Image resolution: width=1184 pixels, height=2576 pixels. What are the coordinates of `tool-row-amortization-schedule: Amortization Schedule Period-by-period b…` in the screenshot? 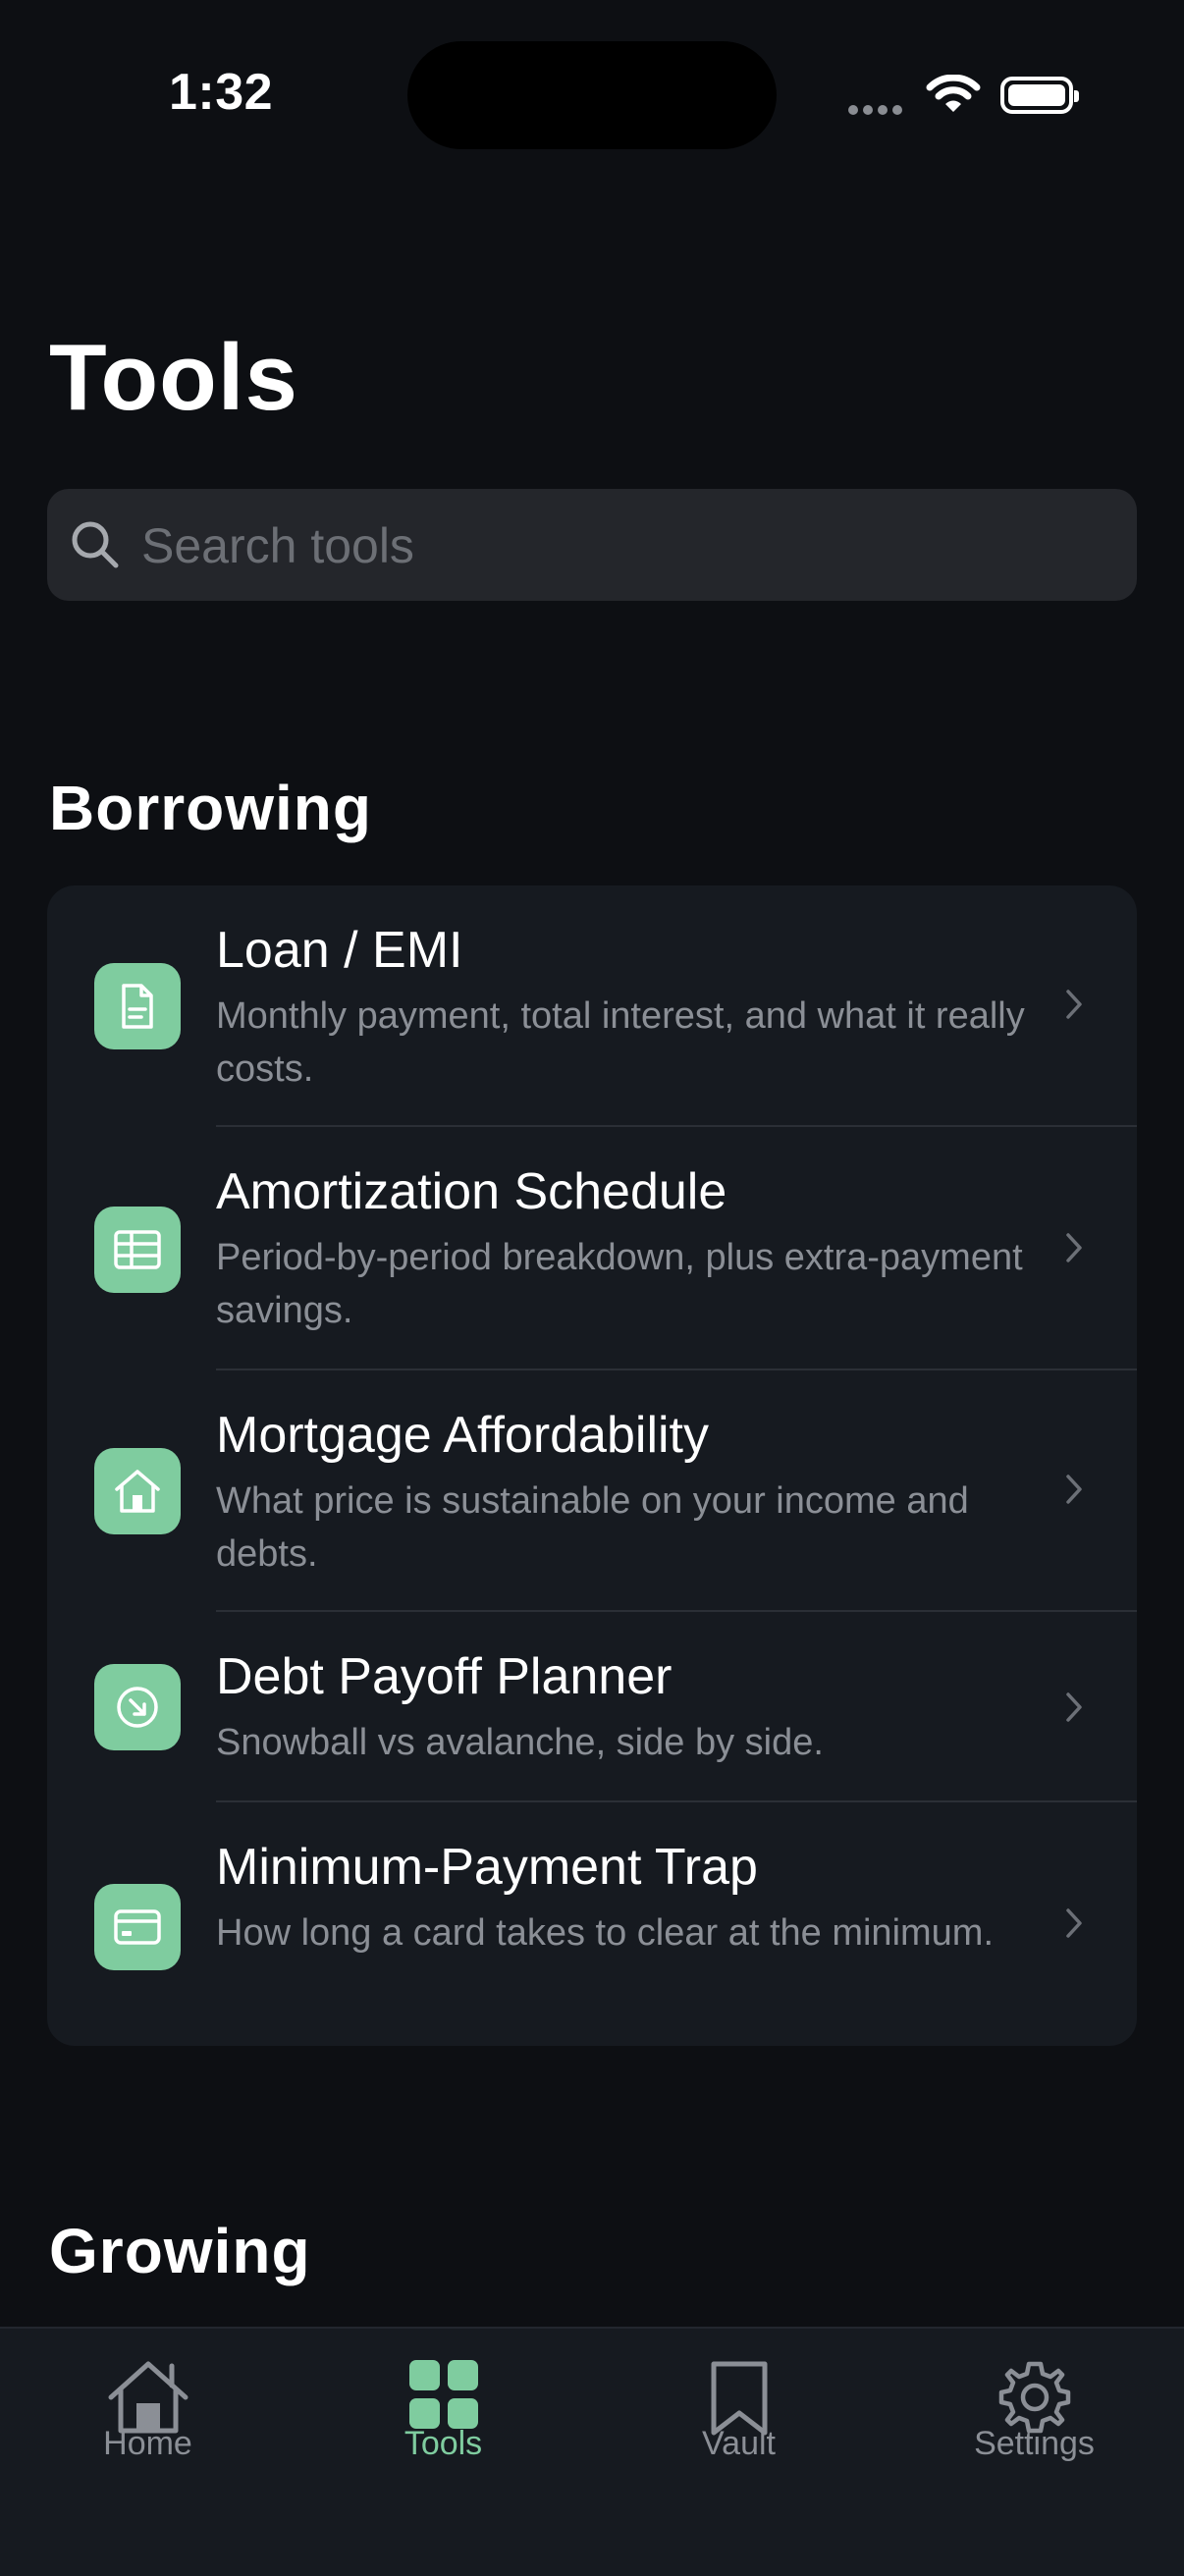 It's located at (592, 1248).